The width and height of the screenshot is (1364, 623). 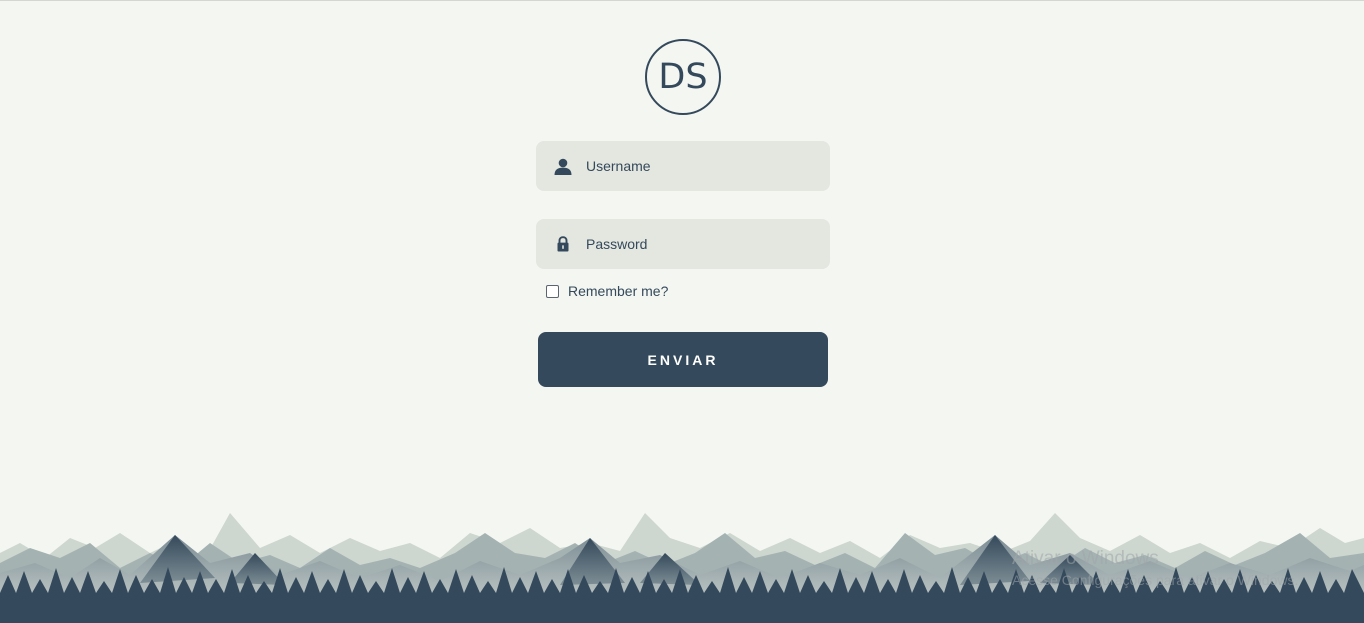 I want to click on user-icon, so click(x=563, y=166).